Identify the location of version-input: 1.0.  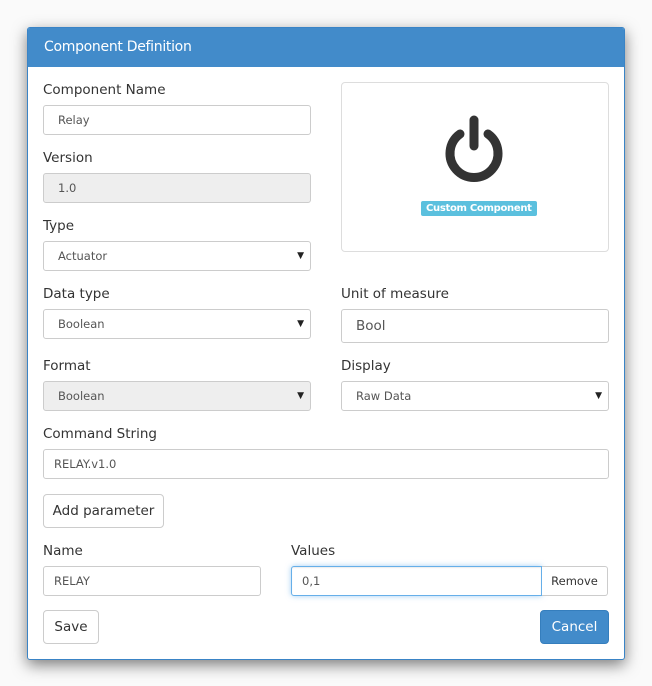
(177, 188).